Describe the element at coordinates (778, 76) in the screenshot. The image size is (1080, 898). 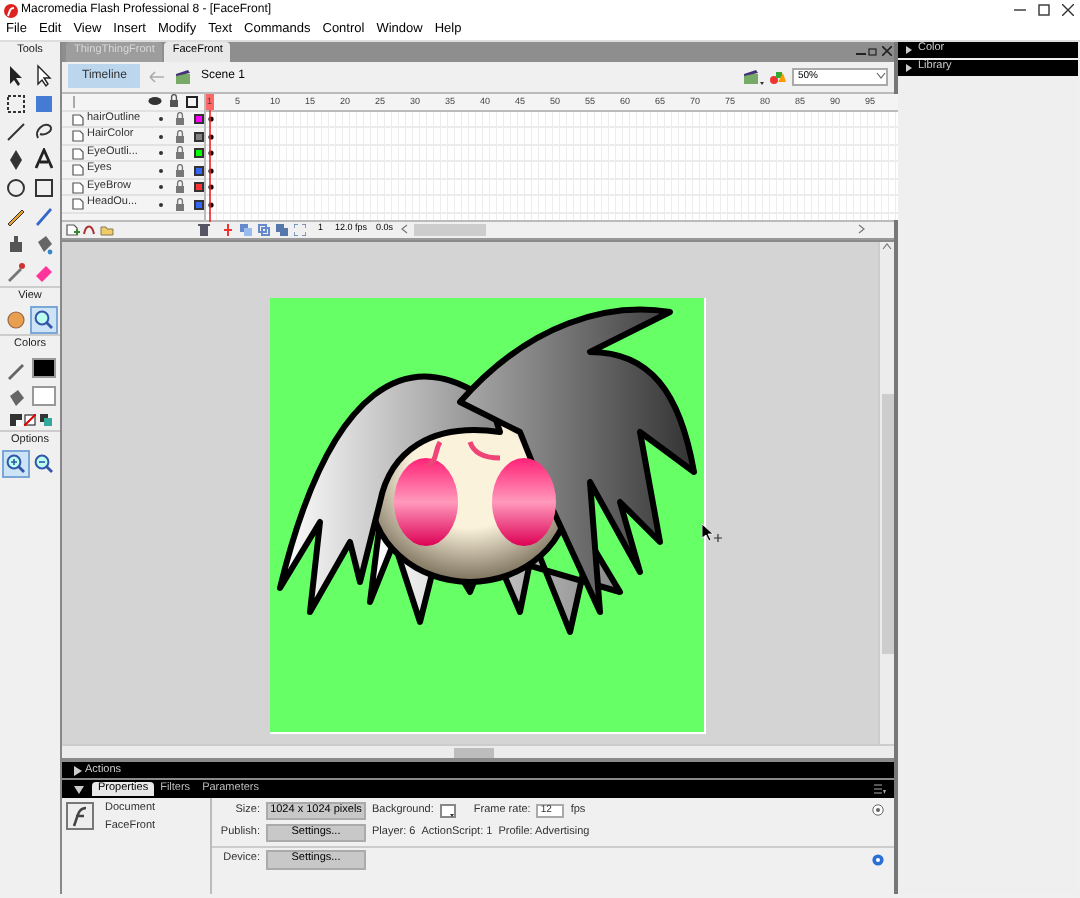
I see `edit-symbols-icon` at that location.